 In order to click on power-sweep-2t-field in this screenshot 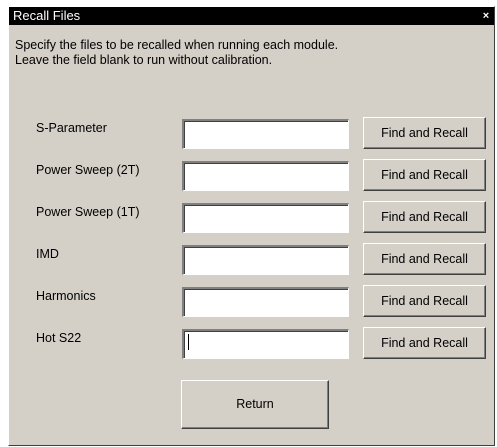, I will do `click(265, 176)`.